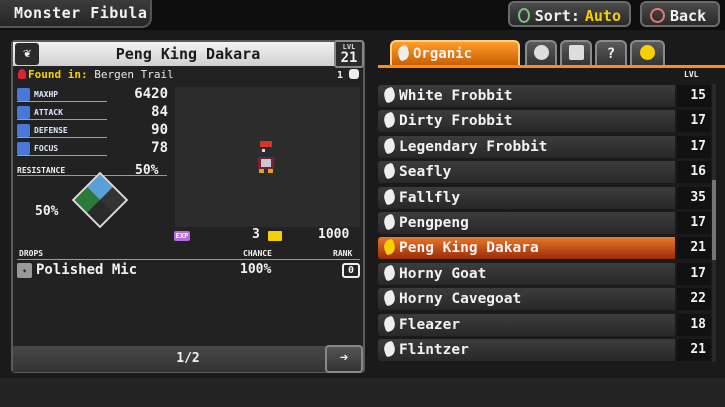 The width and height of the screenshot is (725, 407). I want to click on drop-rank: 0, so click(351, 270).